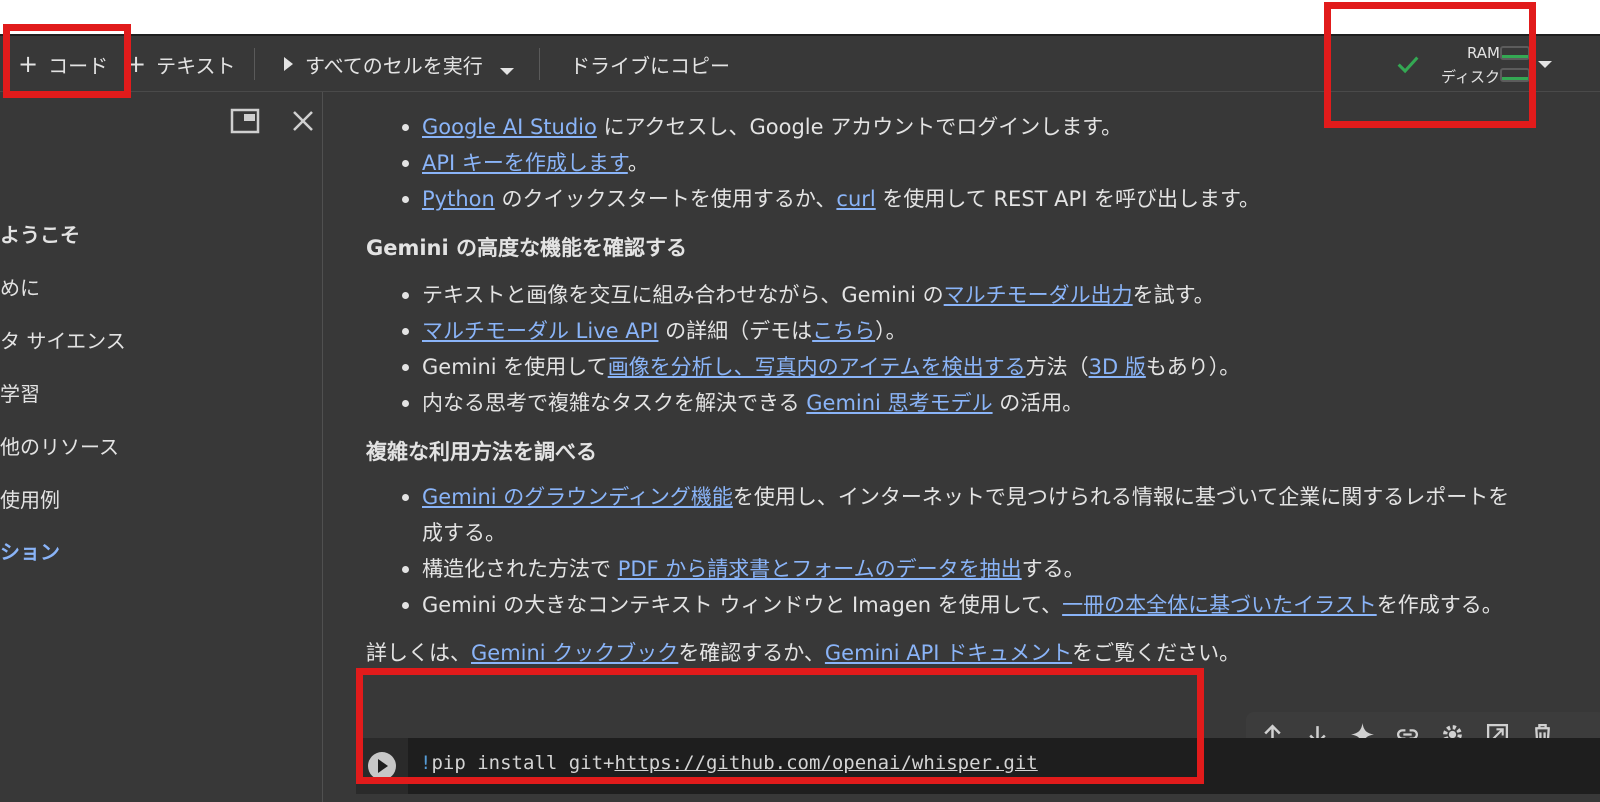  Describe the element at coordinates (577, 497) in the screenshot. I see `link: Gemini のグラウンディング機能` at that location.